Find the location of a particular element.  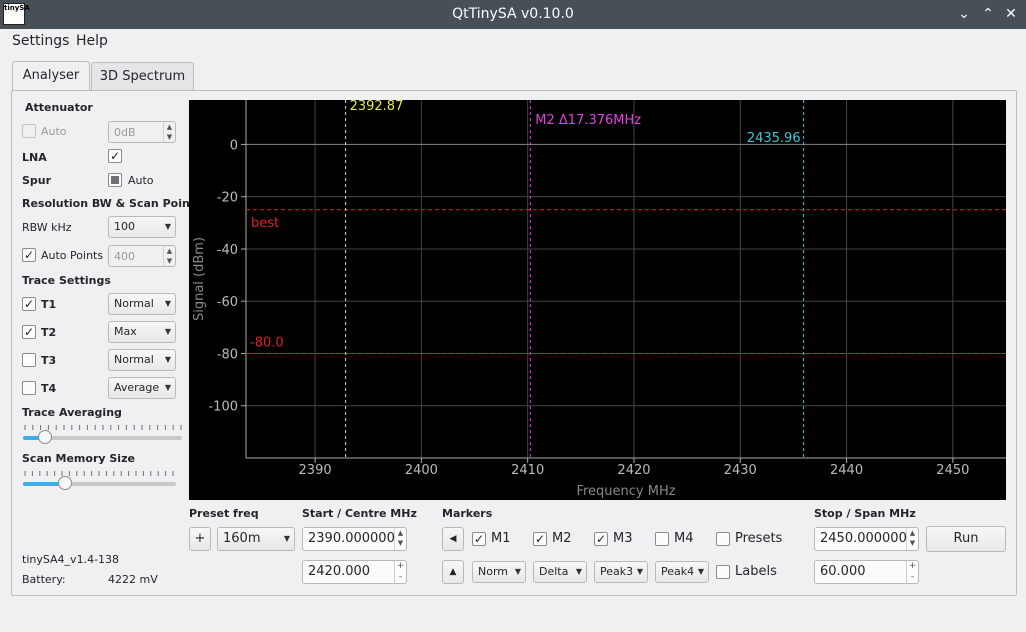

marker-m4-label: M4 is located at coordinates (684, 538).